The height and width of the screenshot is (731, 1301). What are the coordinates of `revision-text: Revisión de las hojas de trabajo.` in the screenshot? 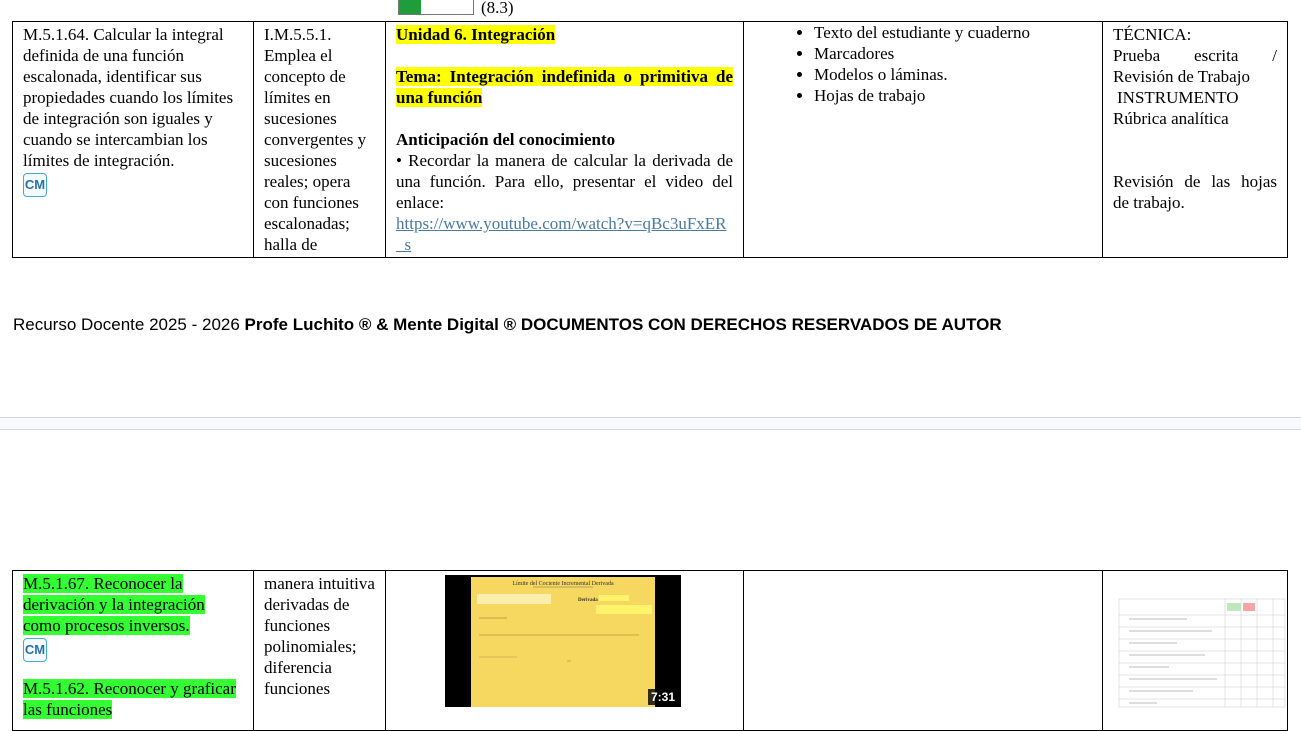 It's located at (1195, 192).